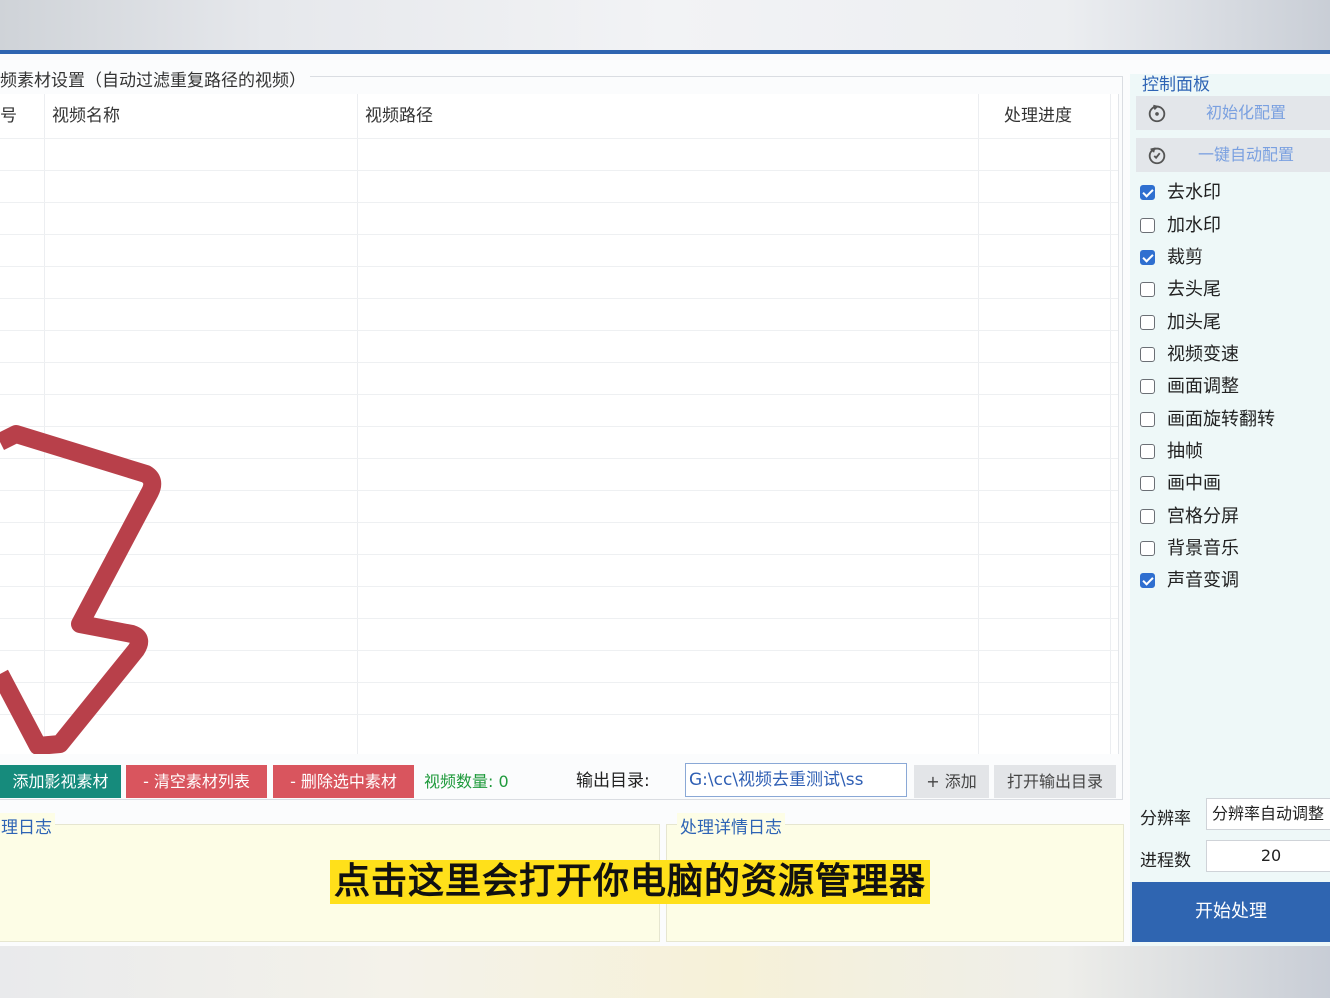 This screenshot has height=998, width=1330. I want to click on option-label: 画中画, so click(1194, 483).